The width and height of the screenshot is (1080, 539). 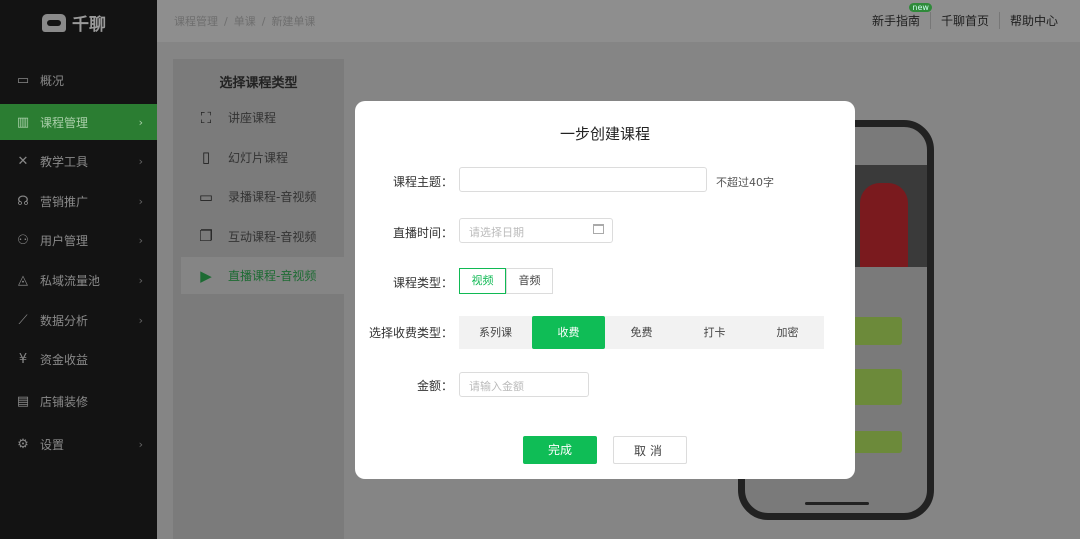 What do you see at coordinates (529, 281) in the screenshot?
I see `type-audio: 音频` at bounding box center [529, 281].